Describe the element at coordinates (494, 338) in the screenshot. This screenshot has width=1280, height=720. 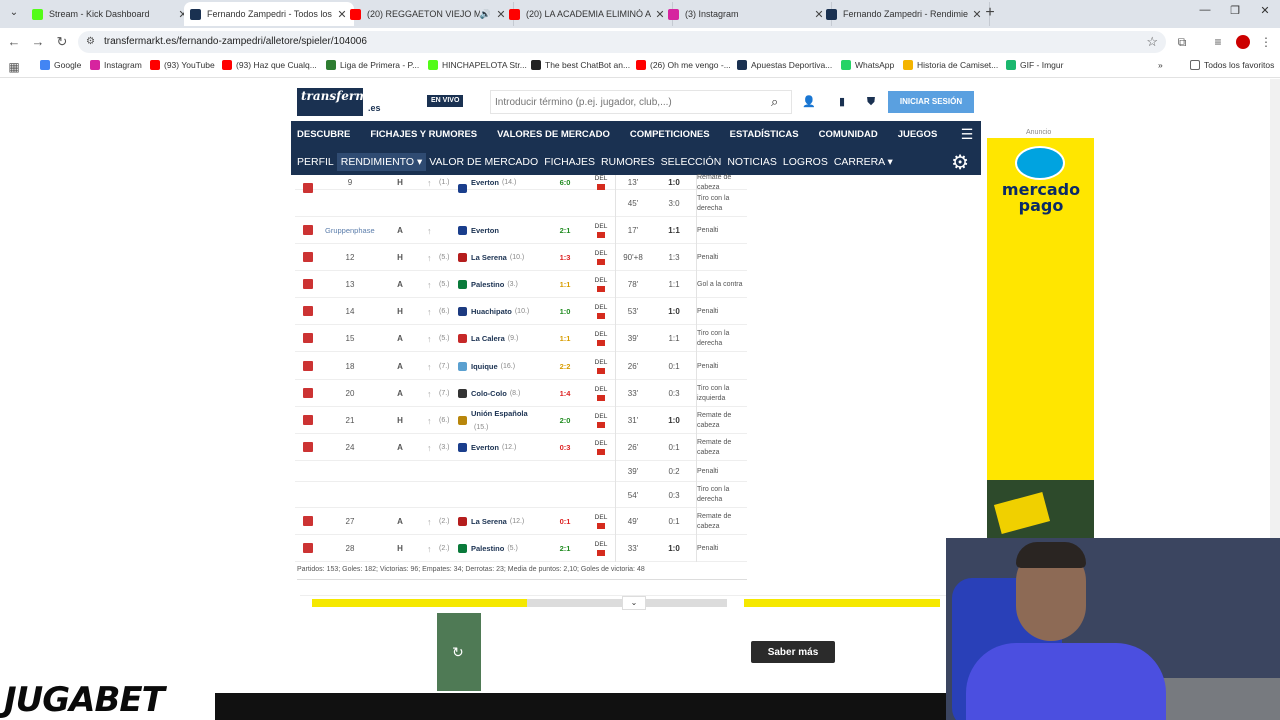
I see `opponent-club: La Calera (9.)` at that location.